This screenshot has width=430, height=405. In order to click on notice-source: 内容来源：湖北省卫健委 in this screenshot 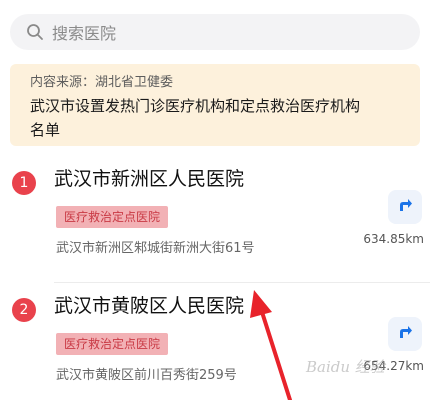, I will do `click(102, 82)`.